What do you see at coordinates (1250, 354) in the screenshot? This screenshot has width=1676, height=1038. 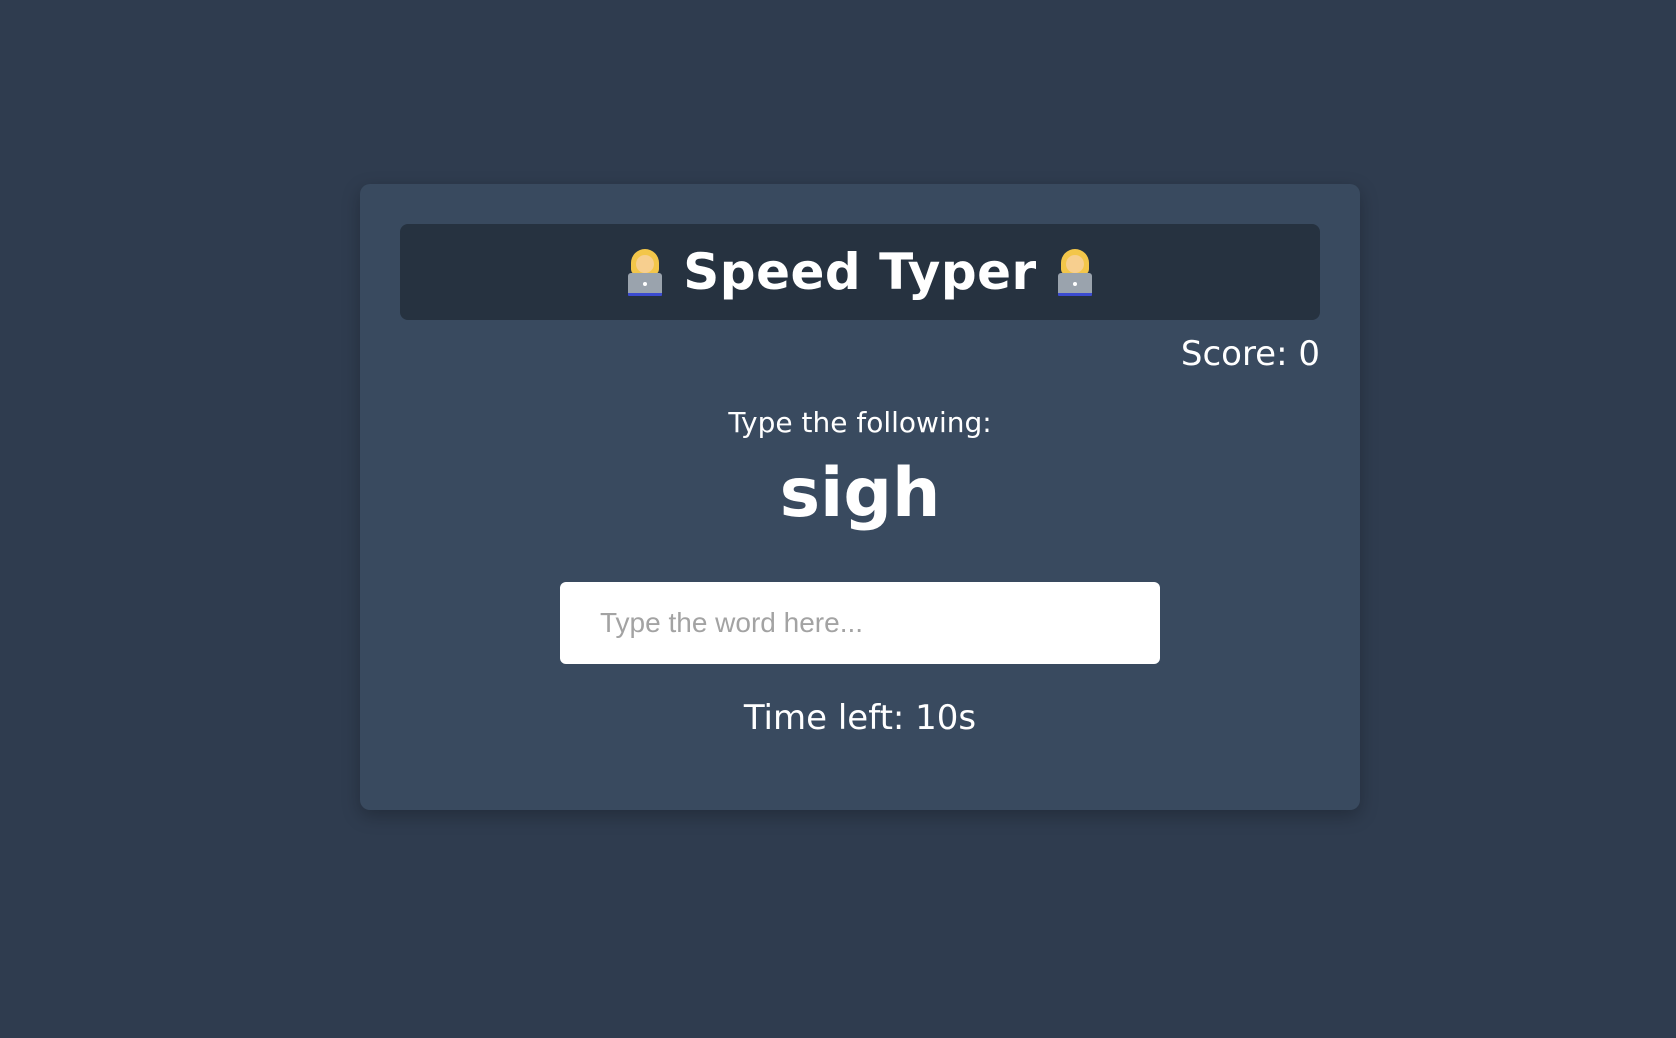 I see `score-display: Score: 0` at bounding box center [1250, 354].